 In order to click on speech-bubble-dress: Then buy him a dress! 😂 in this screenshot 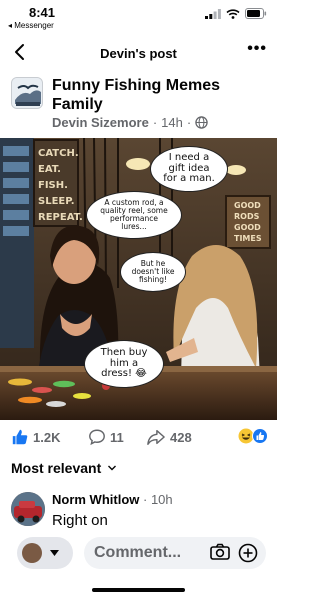, I will do `click(124, 364)`.